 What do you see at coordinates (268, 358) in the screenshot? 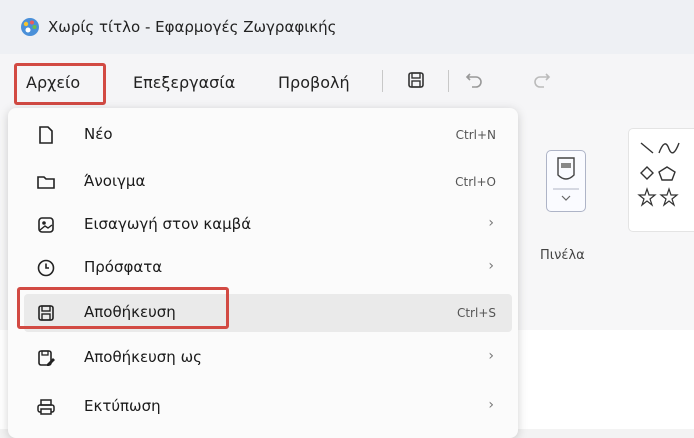
I see `menu-item-save-as: Αποθήκευση ως ›` at bounding box center [268, 358].